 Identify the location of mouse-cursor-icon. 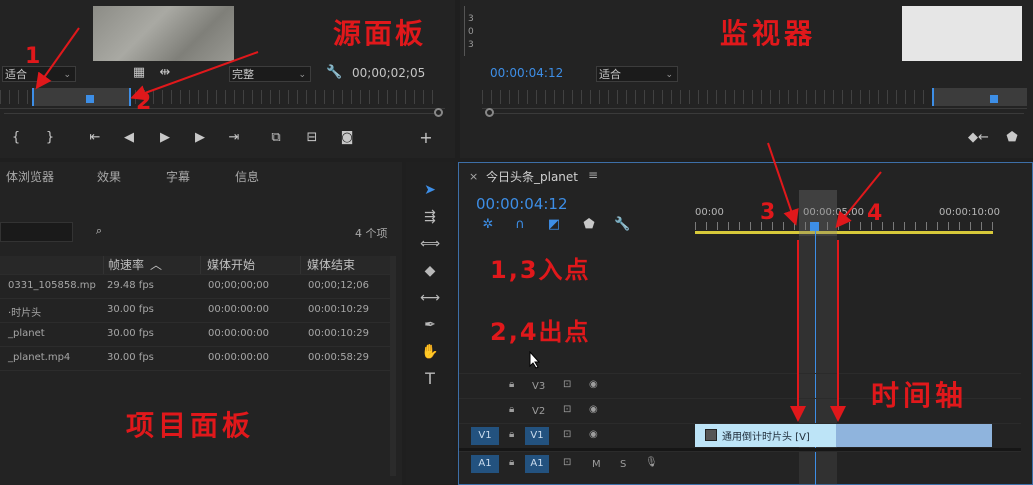
(535, 360).